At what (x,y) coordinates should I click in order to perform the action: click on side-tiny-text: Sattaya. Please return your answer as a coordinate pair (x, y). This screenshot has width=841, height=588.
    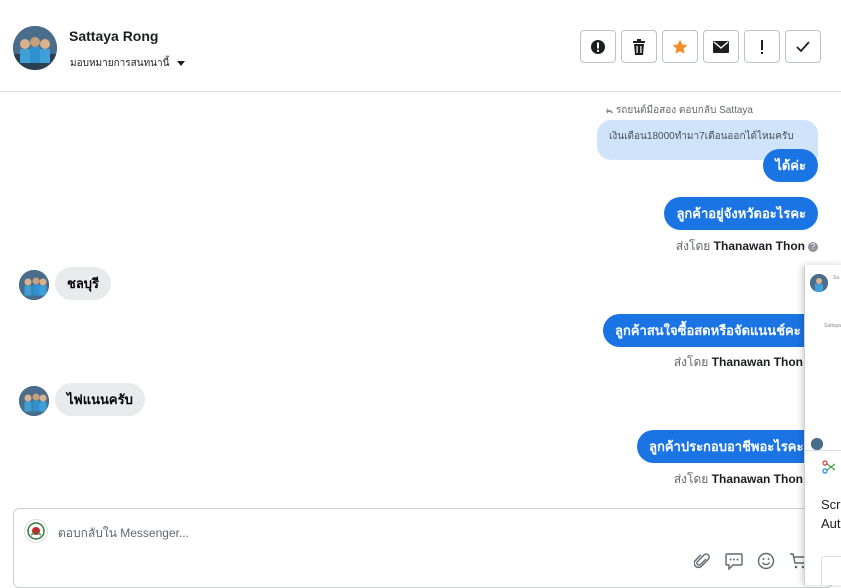
    Looking at the image, I should click on (832, 326).